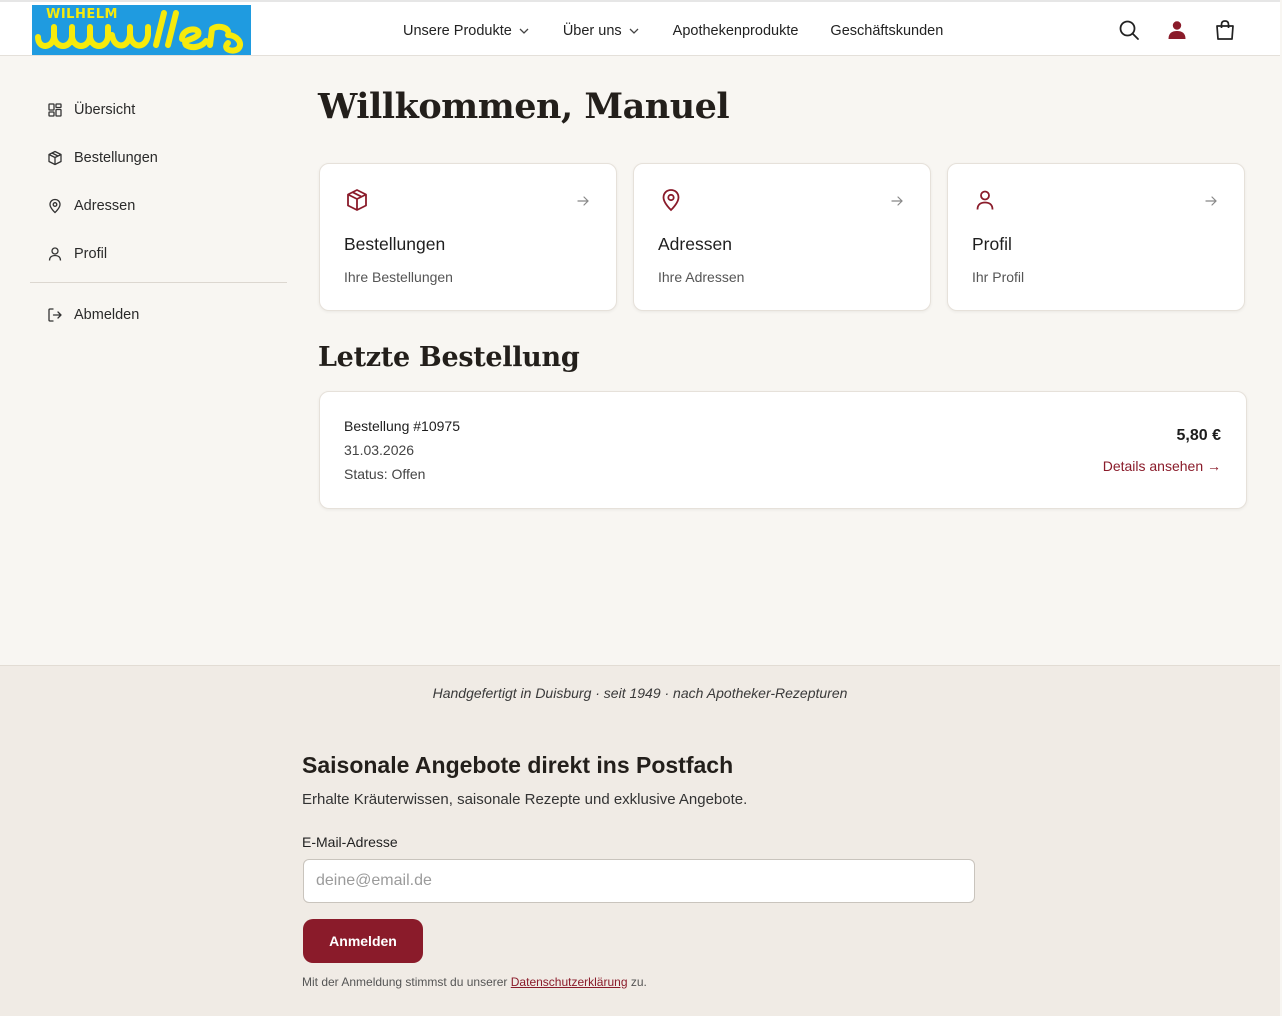  I want to click on nav-item-apothekenprodukte: Apothekenprodukte, so click(736, 31).